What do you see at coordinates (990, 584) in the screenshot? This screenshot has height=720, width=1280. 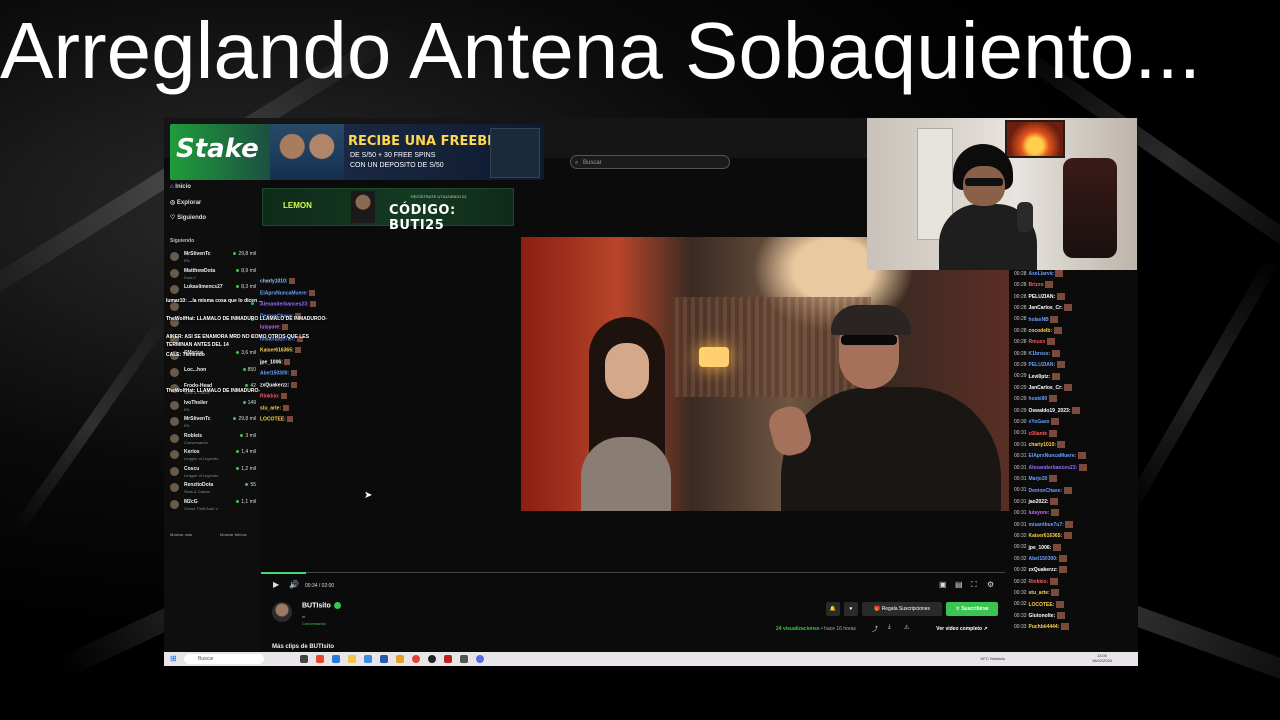 I see `settings-icon: ⚙` at bounding box center [990, 584].